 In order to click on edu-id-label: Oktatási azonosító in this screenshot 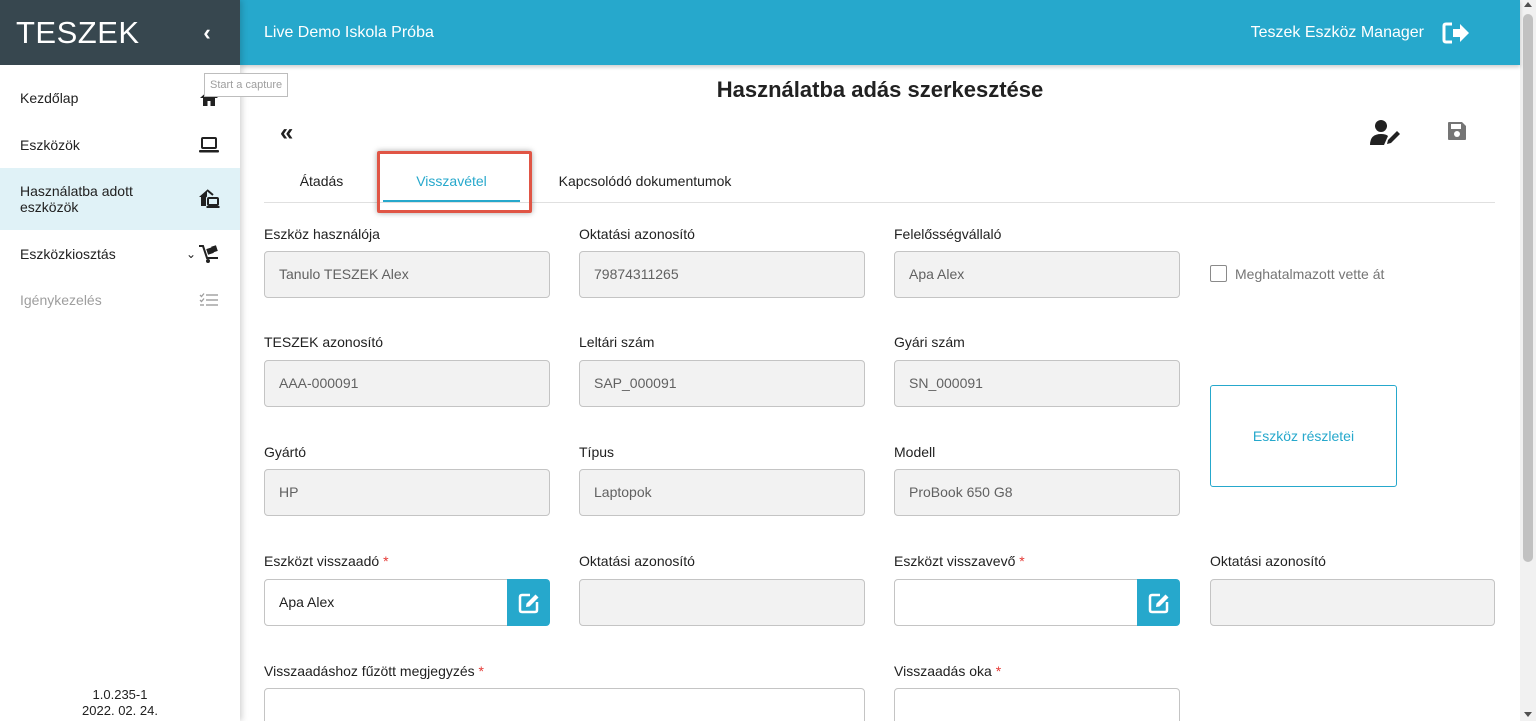, I will do `click(637, 234)`.